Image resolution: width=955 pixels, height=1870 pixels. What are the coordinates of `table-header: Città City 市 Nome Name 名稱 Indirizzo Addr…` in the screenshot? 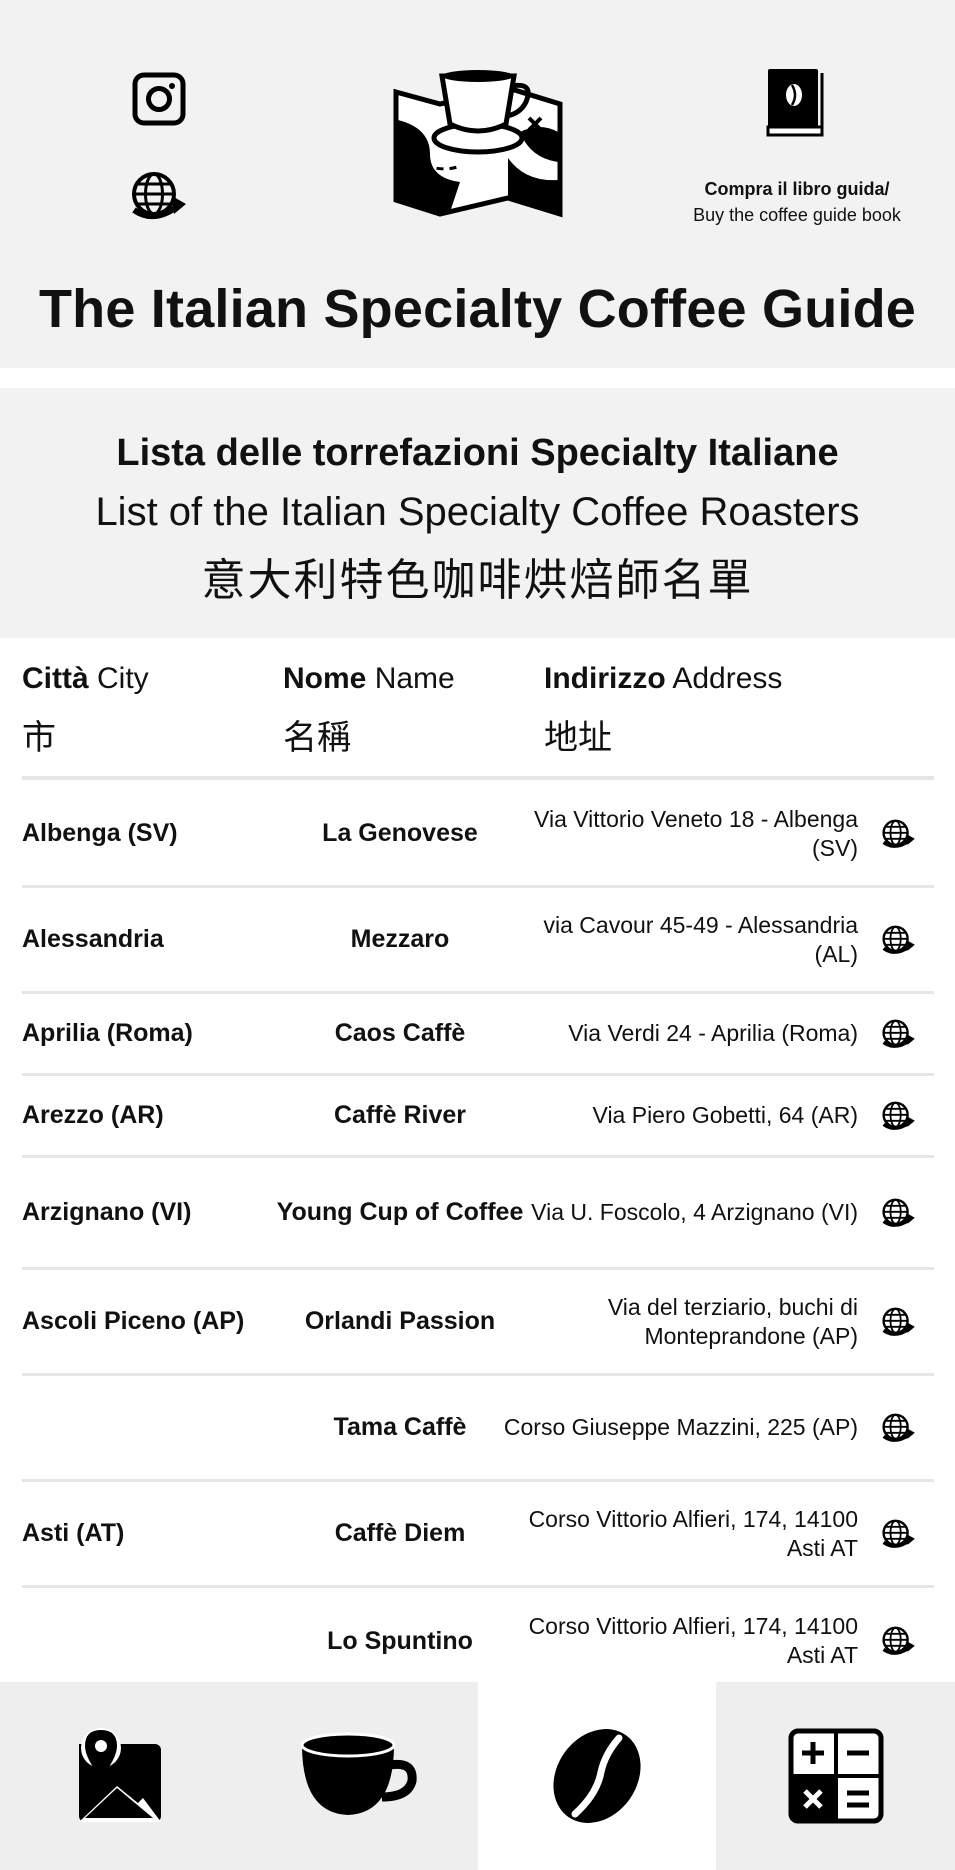 It's located at (478, 721).